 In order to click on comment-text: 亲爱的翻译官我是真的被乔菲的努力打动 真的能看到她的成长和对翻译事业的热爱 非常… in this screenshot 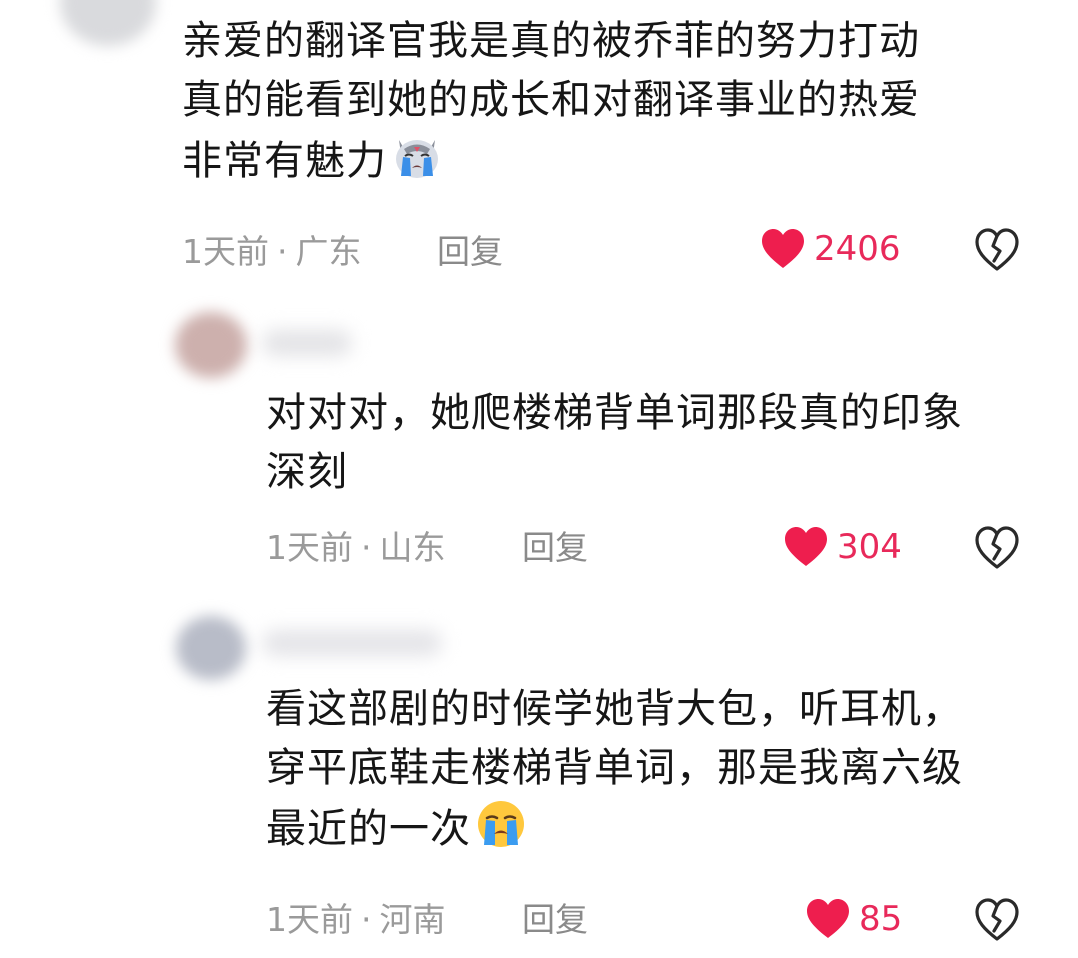, I will do `click(551, 100)`.